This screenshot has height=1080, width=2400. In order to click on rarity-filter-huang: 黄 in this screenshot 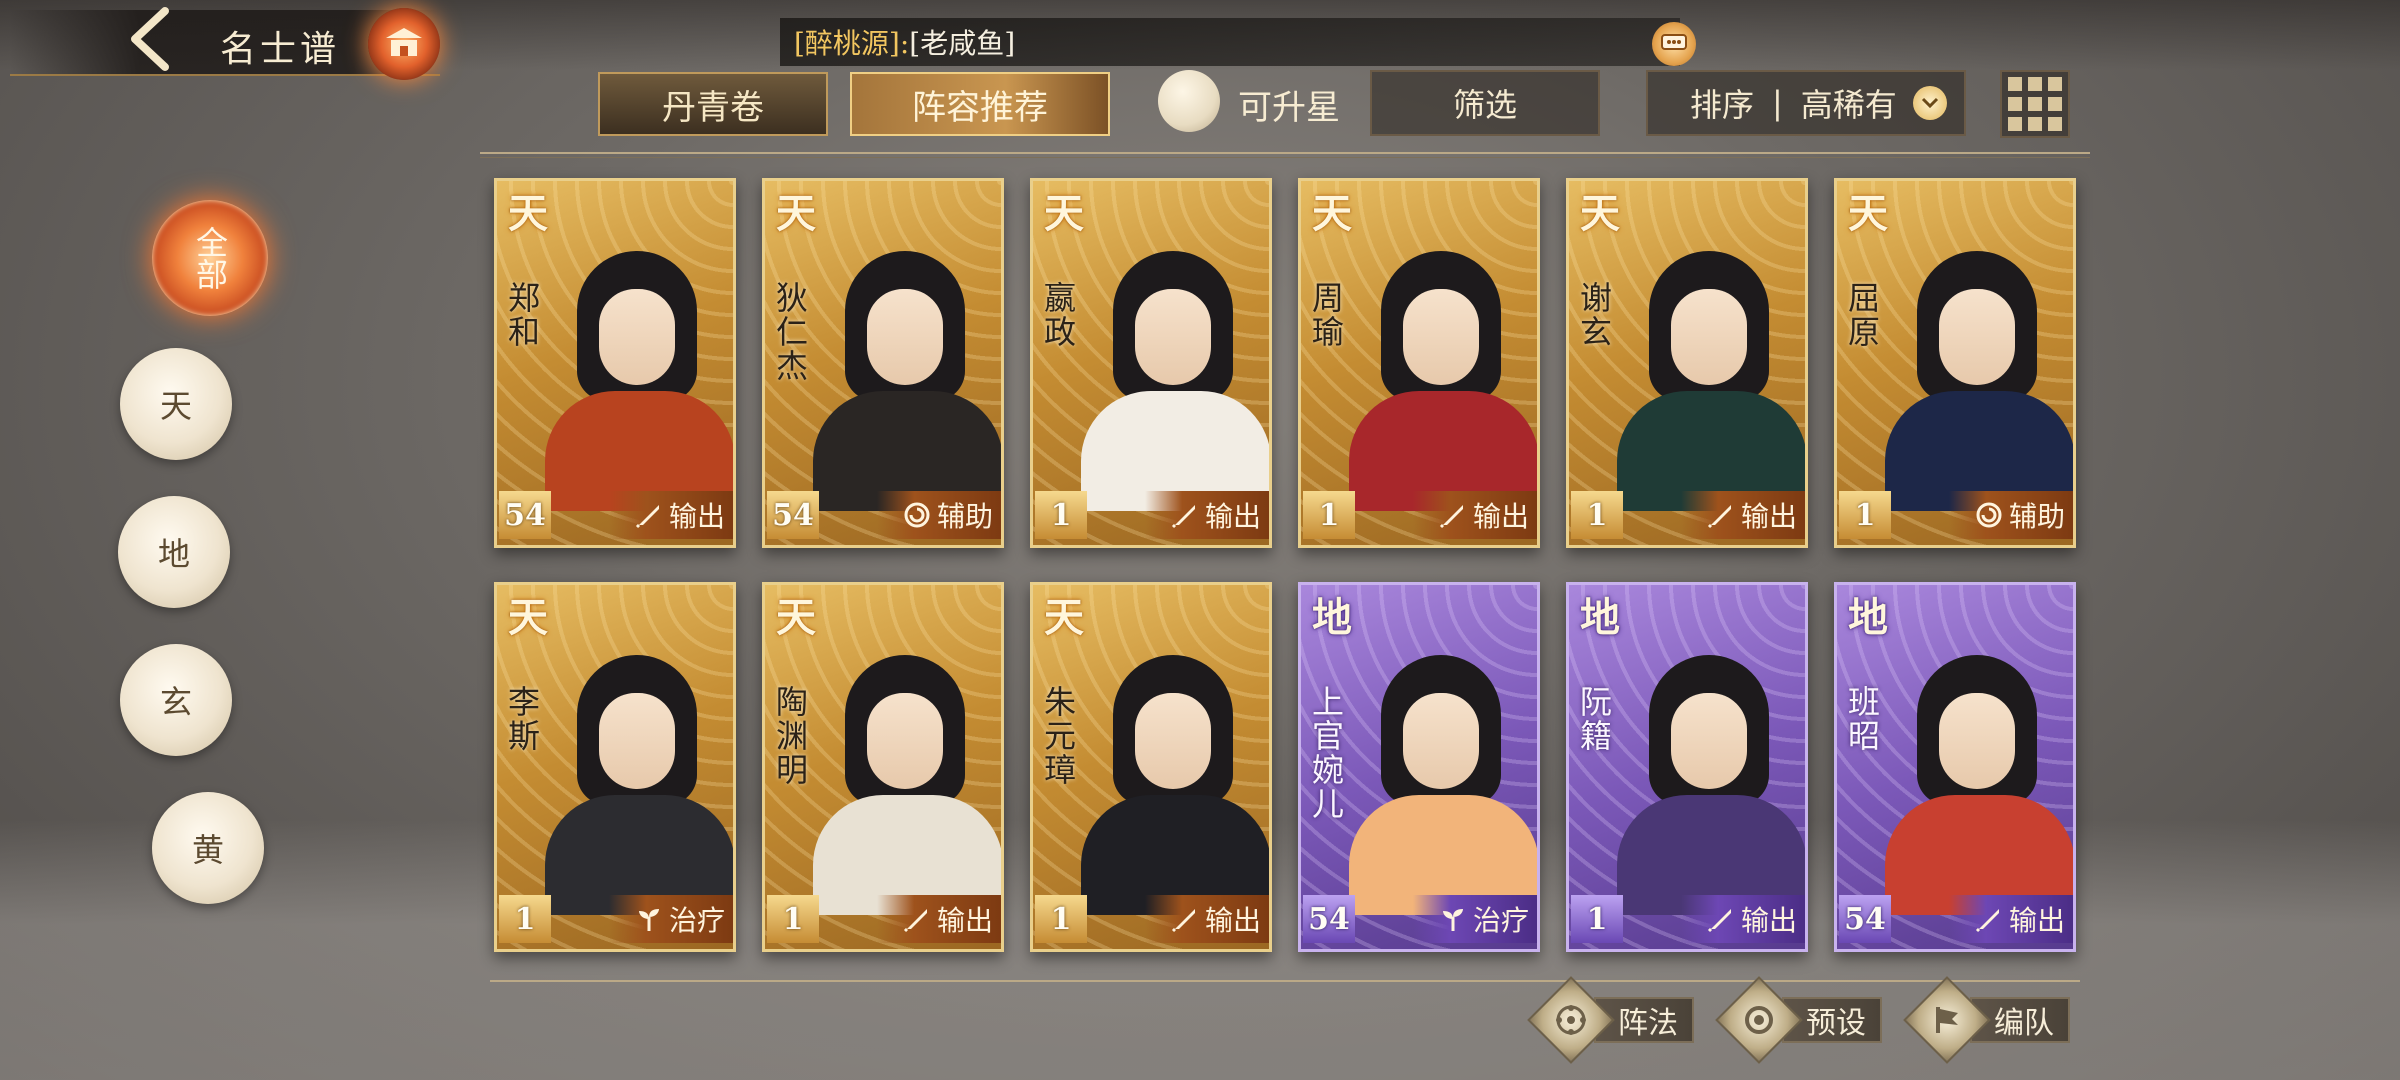, I will do `click(208, 848)`.